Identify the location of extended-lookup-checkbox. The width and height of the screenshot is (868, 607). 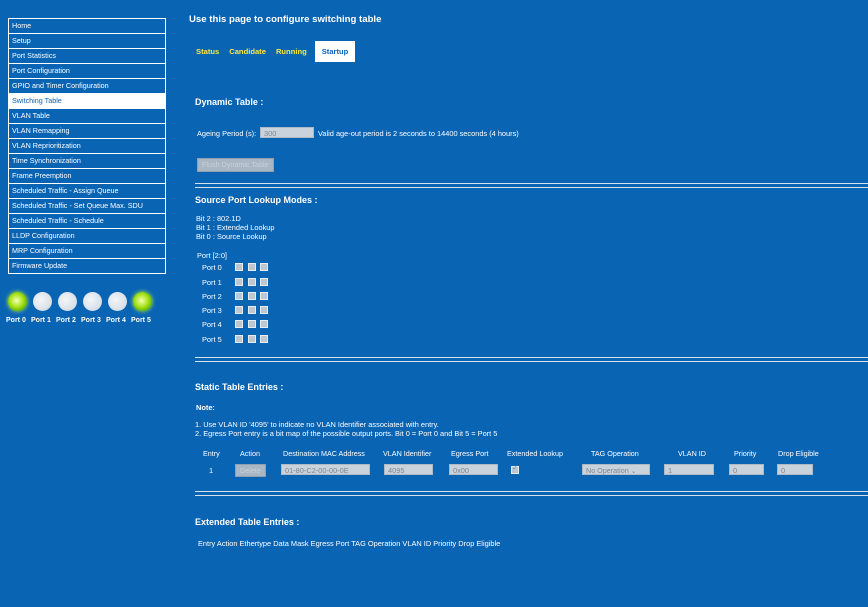
(515, 469).